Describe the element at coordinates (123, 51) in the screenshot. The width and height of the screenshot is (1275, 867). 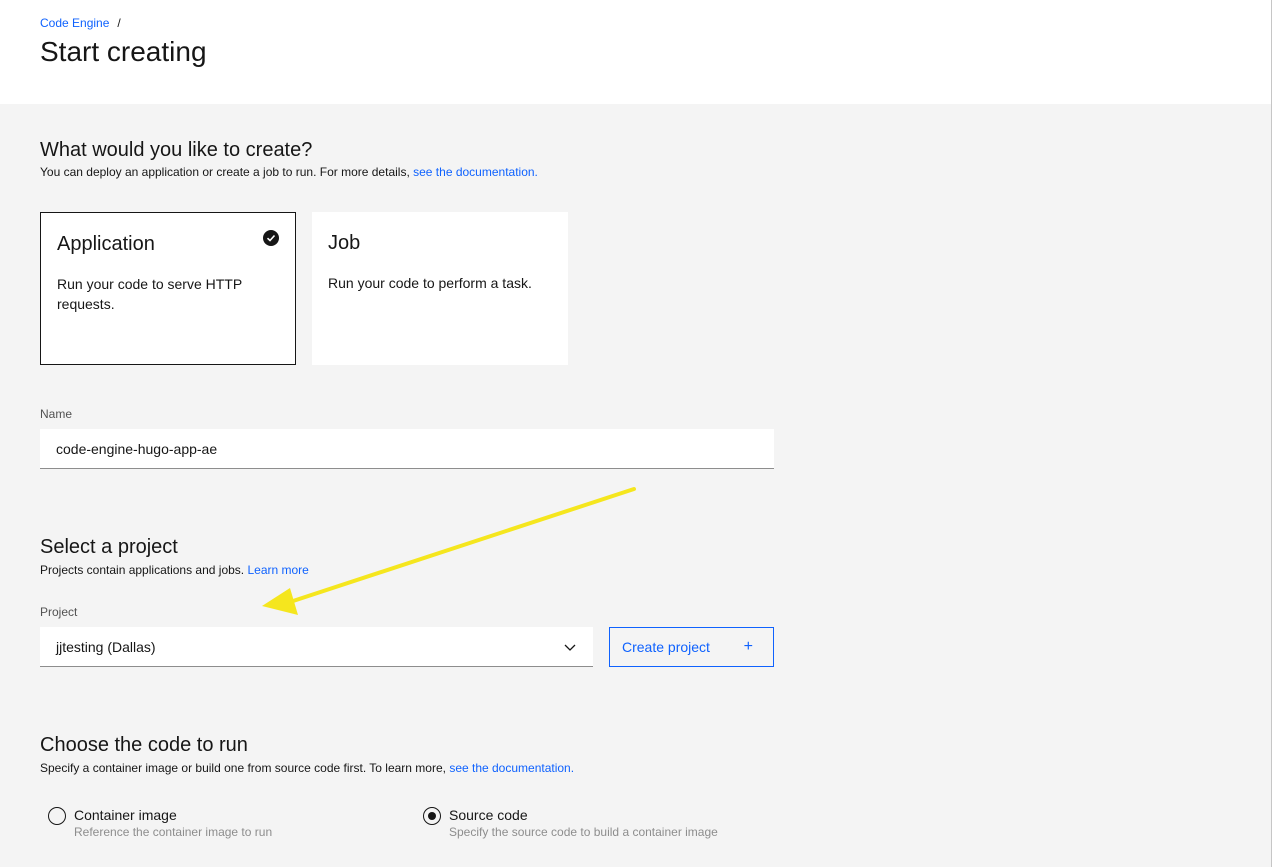
I see `page-title: Start creating` at that location.